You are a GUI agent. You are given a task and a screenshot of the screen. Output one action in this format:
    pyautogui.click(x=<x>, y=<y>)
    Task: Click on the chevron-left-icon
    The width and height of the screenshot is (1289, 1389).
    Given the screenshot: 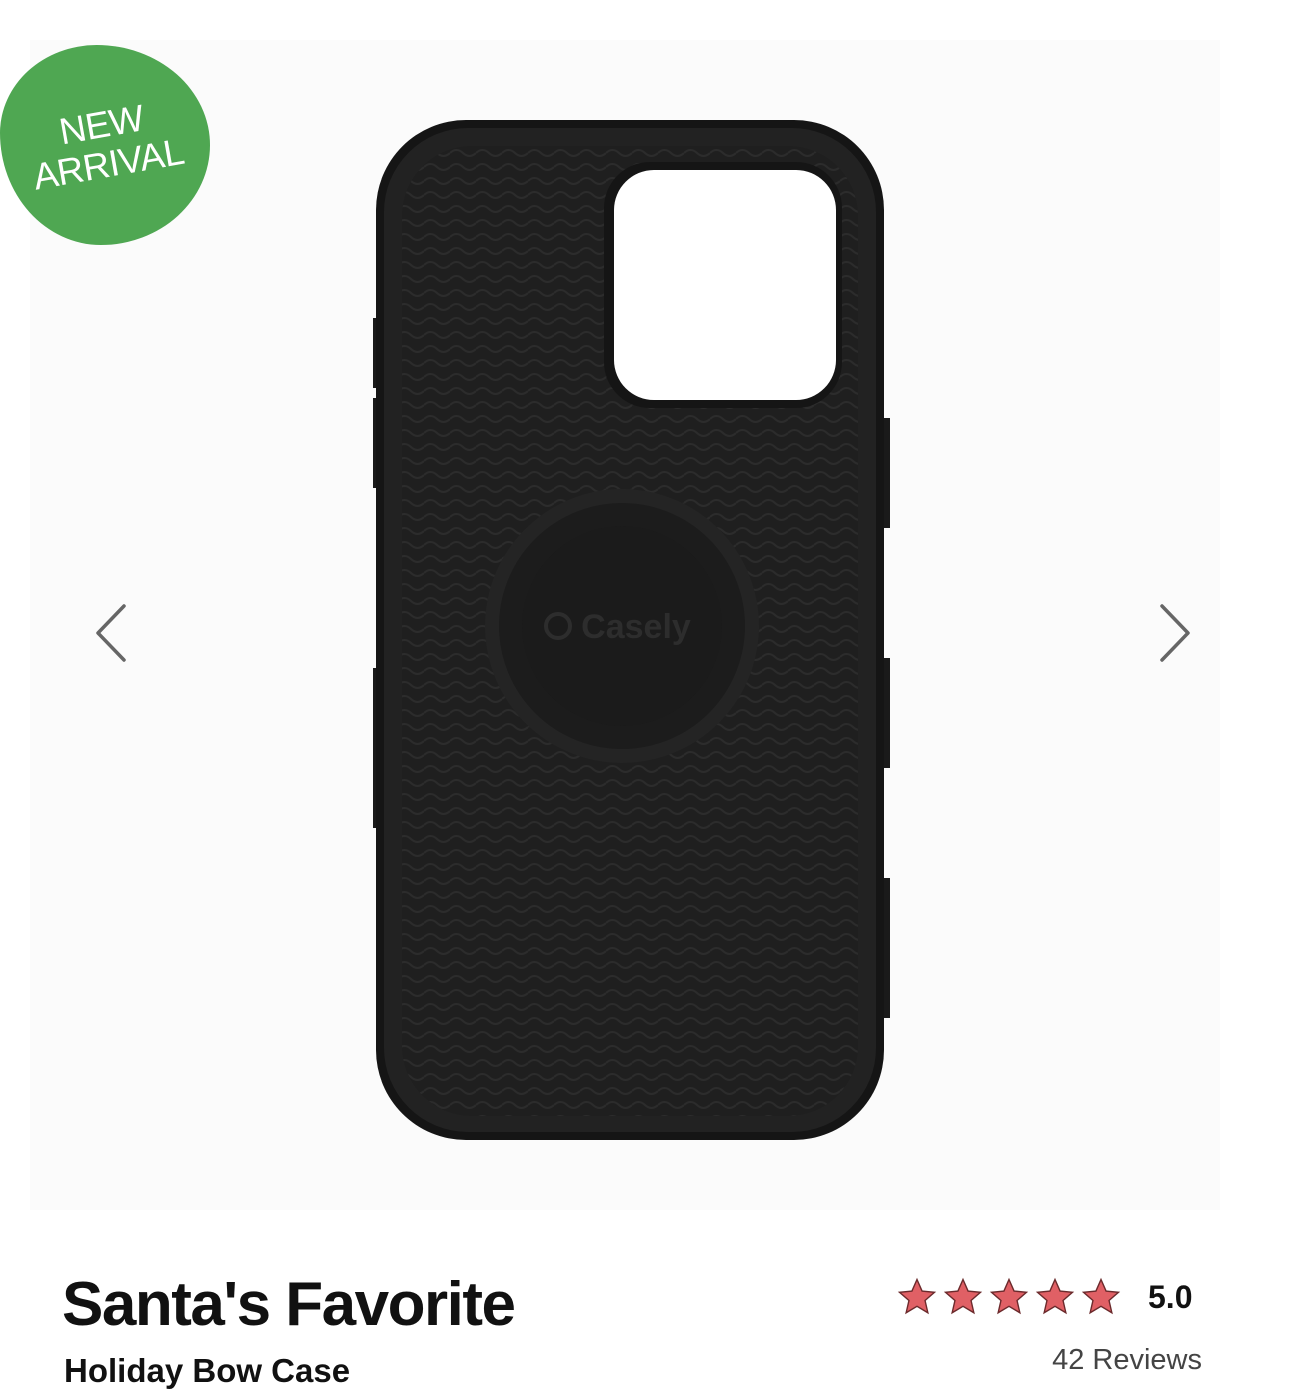 What is the action you would take?
    pyautogui.click(x=111, y=633)
    